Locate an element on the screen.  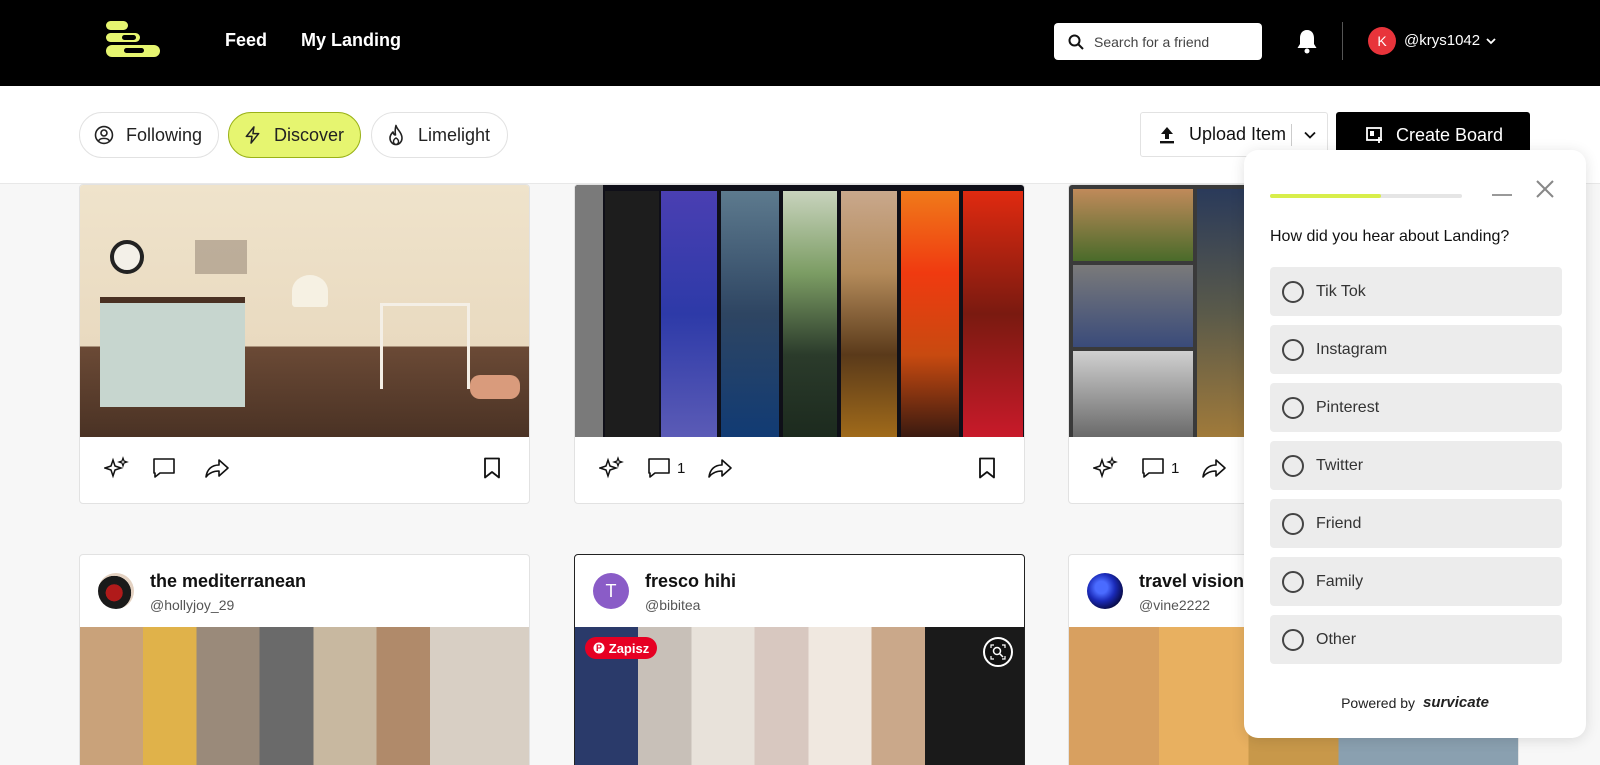
svg-text: P is located at coordinates (599, 648).